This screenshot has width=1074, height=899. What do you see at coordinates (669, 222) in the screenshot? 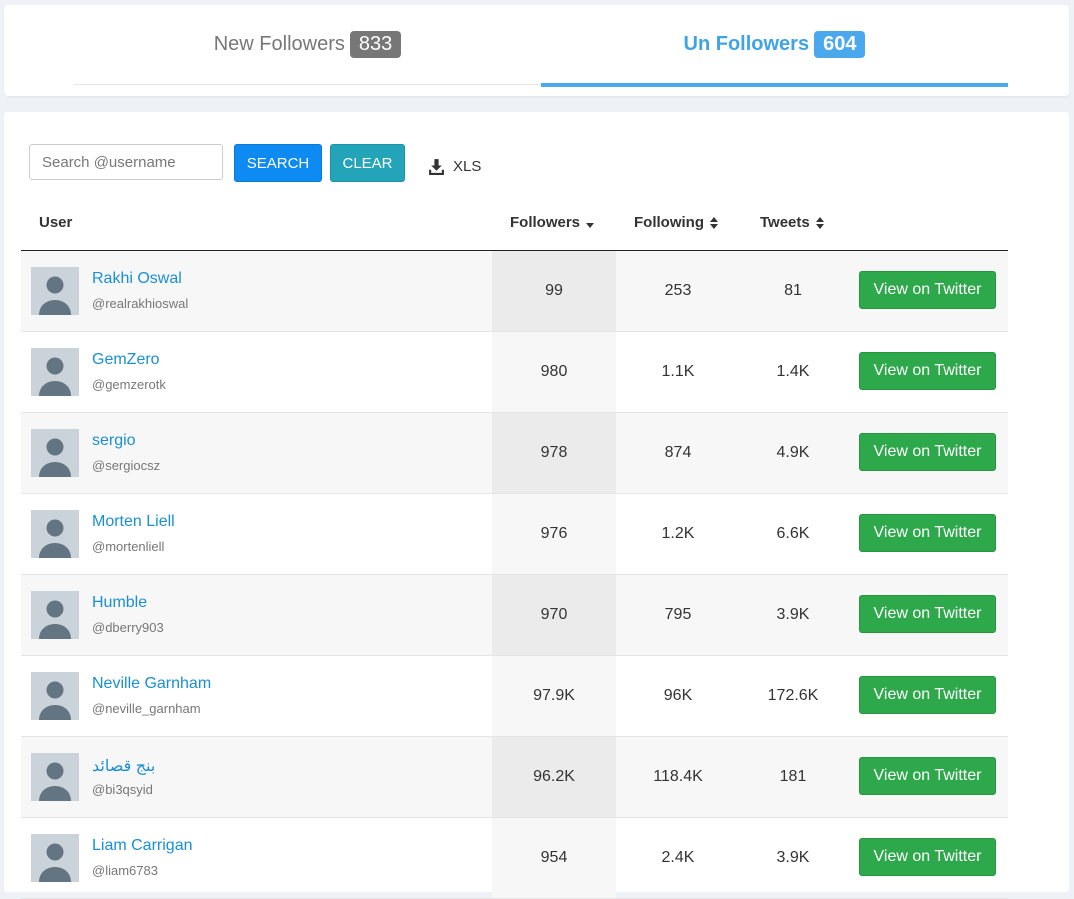
I see `column-header-following-label: Following` at bounding box center [669, 222].